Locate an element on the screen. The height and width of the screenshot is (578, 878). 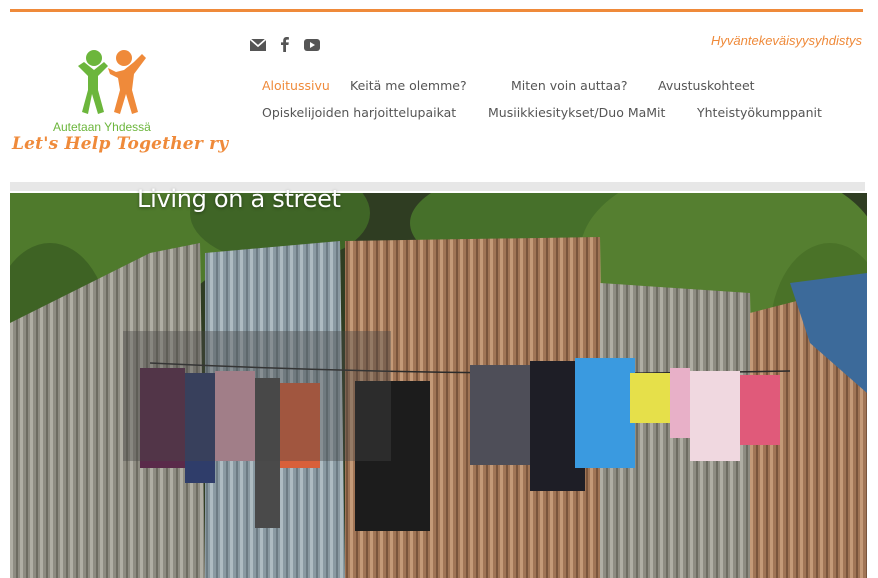
youtube-icon is located at coordinates (312, 44).